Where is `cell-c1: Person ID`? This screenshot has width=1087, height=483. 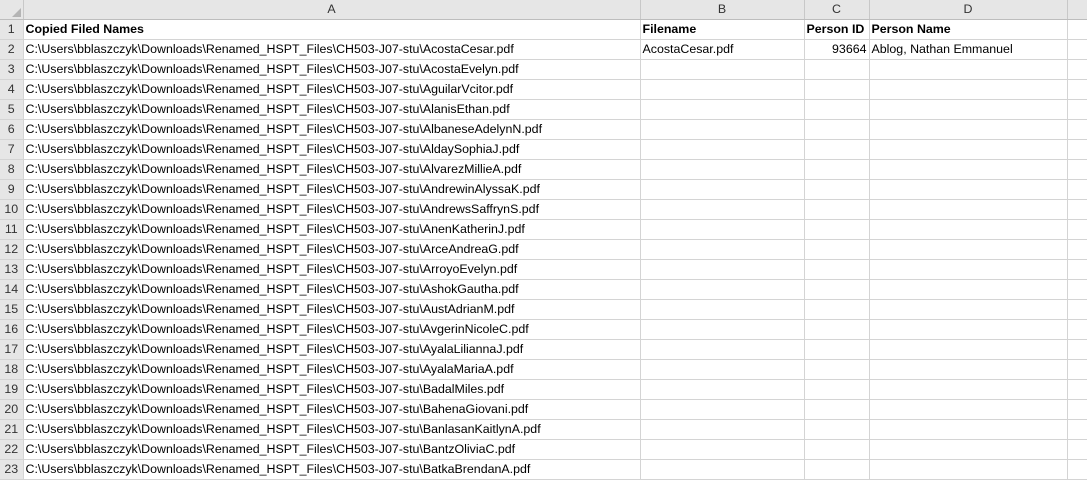
cell-c1: Person ID is located at coordinates (837, 29).